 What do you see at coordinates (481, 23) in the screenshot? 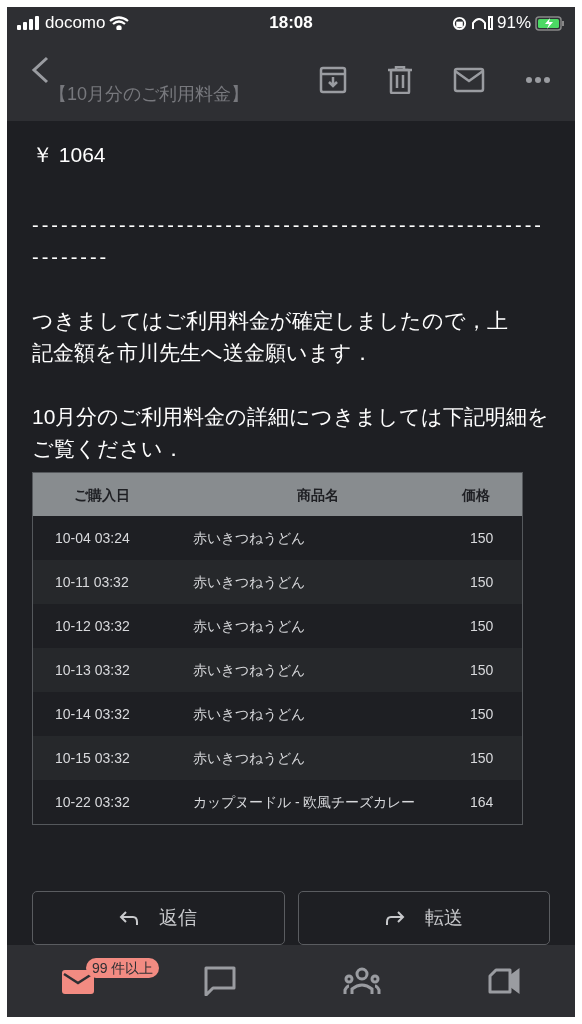
I see `headphones-icon` at bounding box center [481, 23].